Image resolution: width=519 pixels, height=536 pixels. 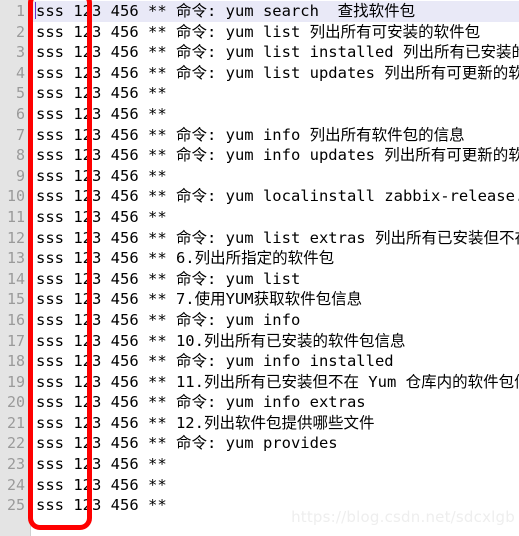 What do you see at coordinates (20, 31) in the screenshot?
I see `line-number: 2` at bounding box center [20, 31].